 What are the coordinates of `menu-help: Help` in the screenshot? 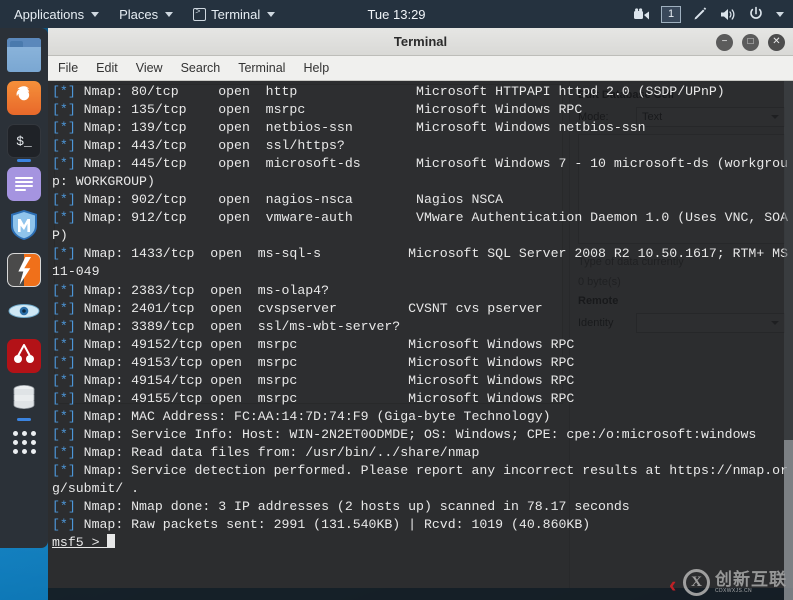 It's located at (316, 68).